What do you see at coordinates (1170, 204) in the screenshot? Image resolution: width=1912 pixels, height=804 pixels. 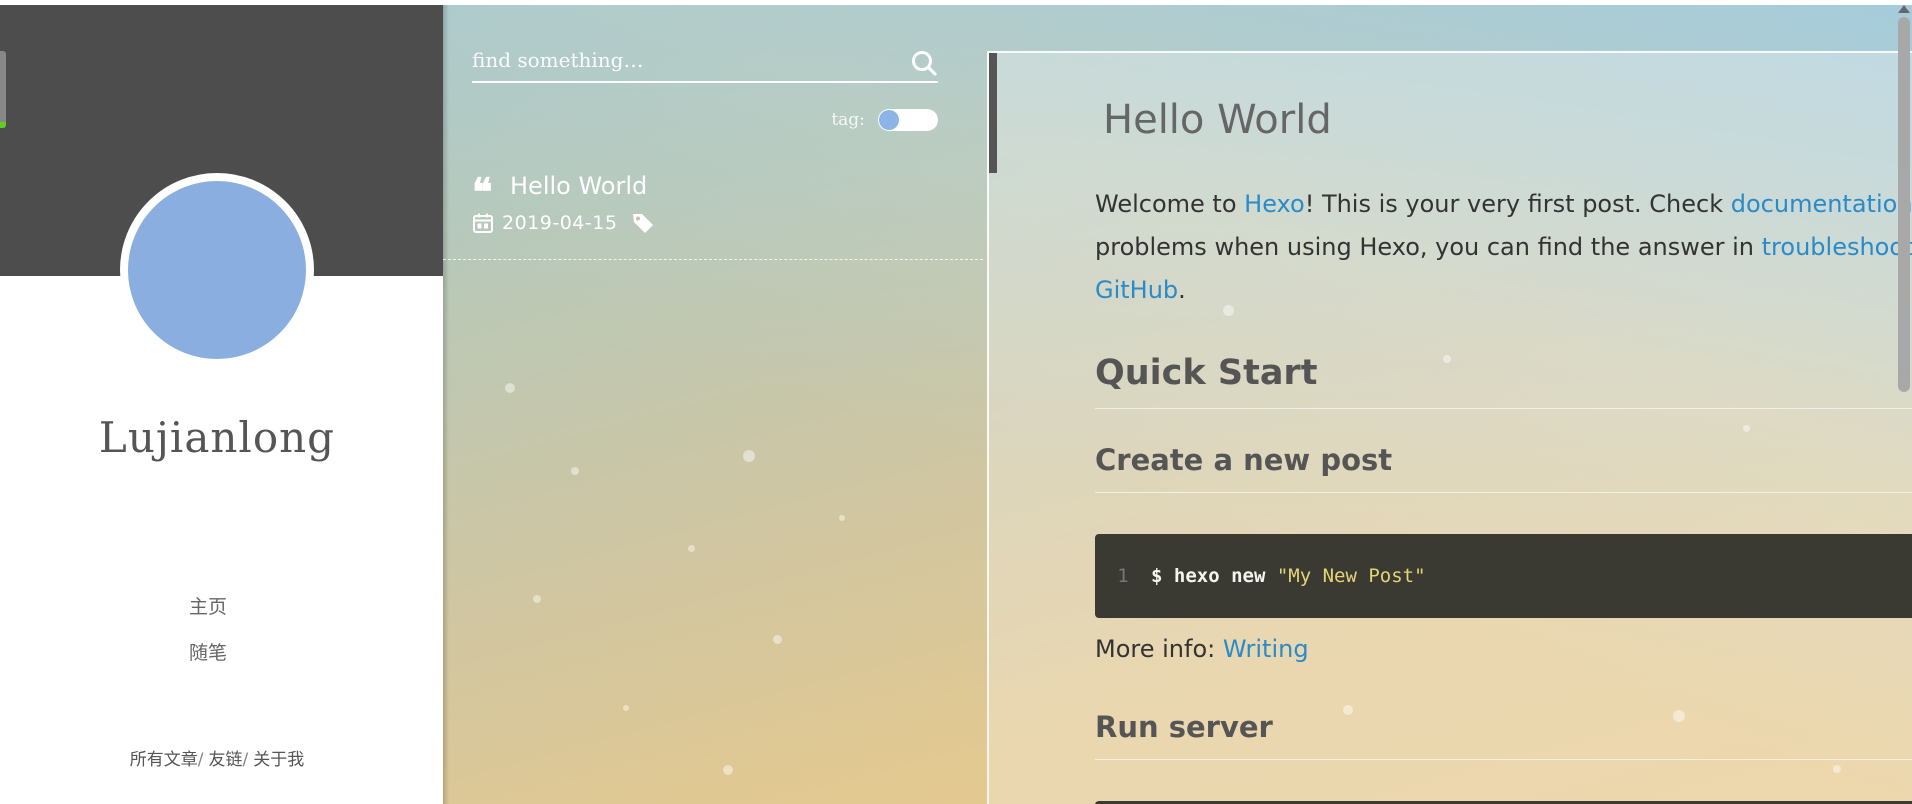 I see `intro-text: Welcome to` at bounding box center [1170, 204].